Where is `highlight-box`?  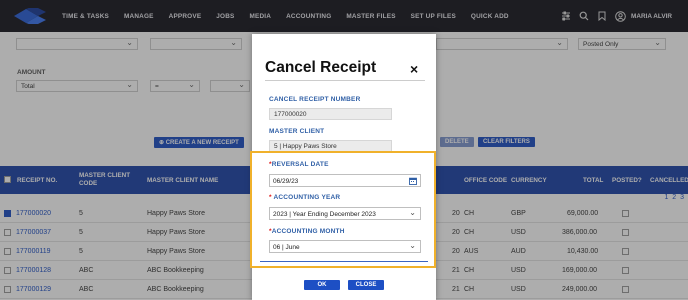 highlight-box is located at coordinates (343, 209).